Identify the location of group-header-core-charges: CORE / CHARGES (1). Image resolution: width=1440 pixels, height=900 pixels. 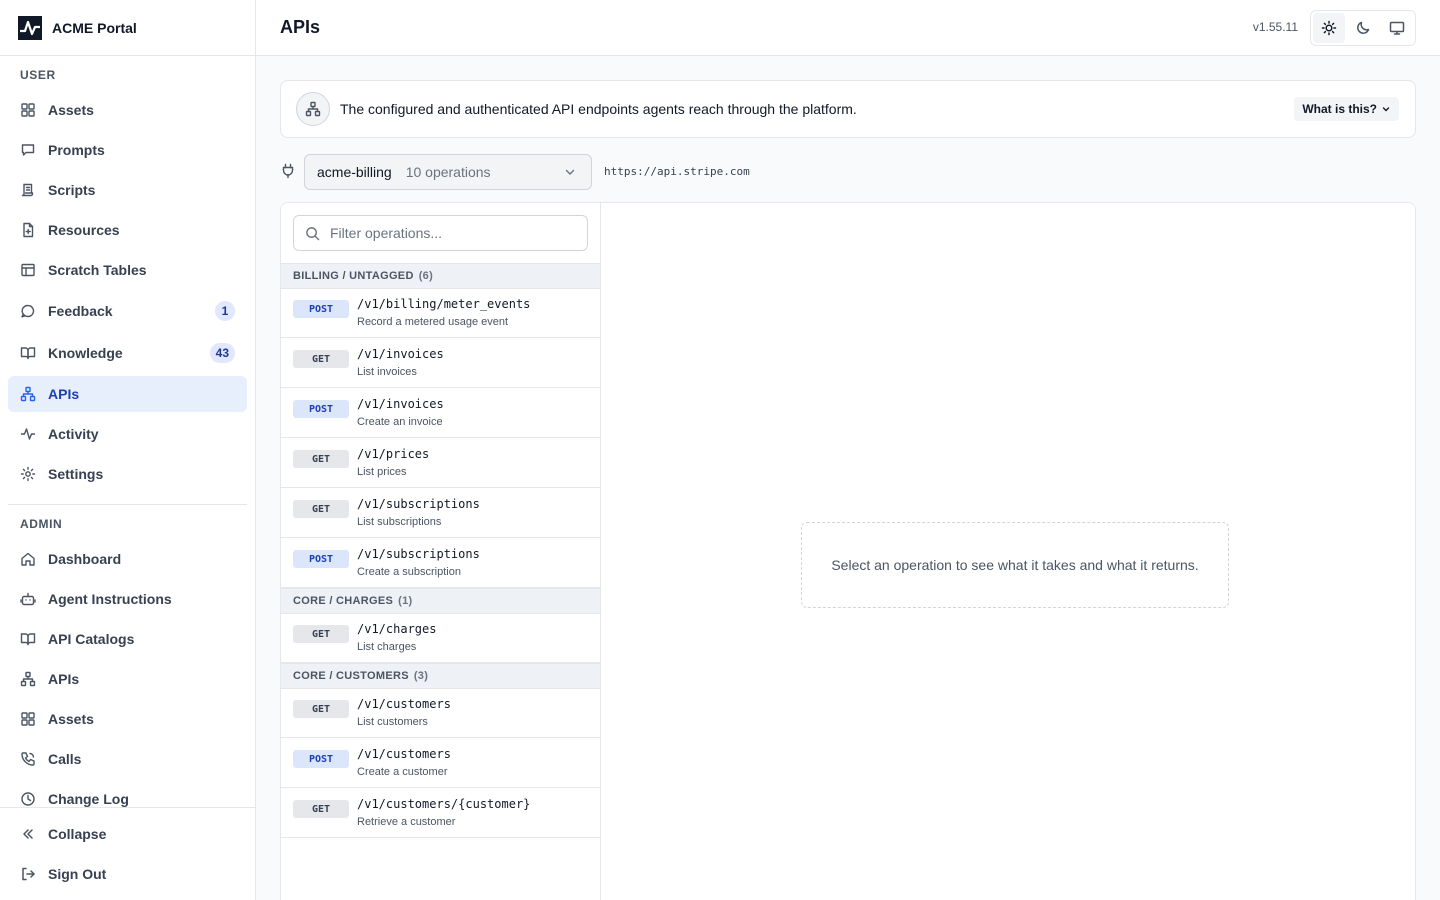
(440, 601).